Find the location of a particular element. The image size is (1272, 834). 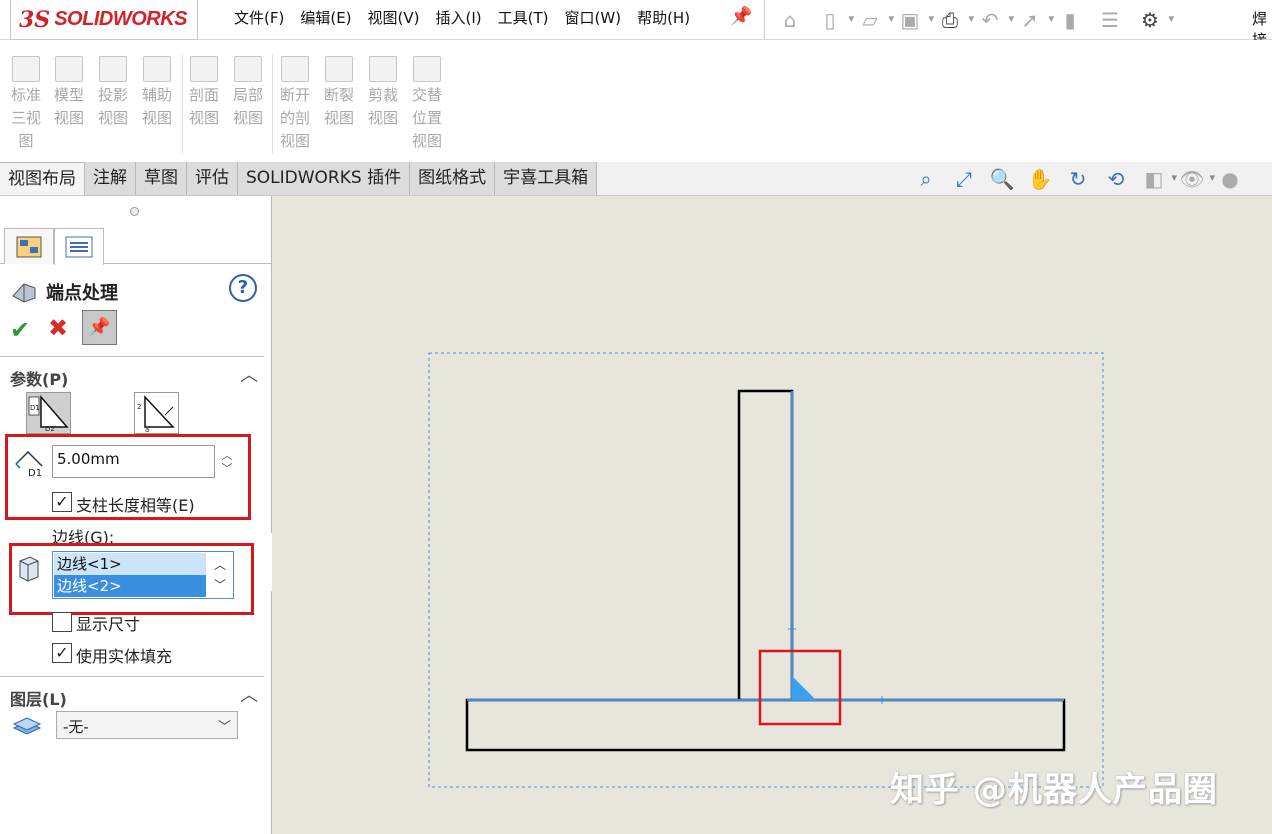

section-view-button: 剖面 视图 is located at coordinates (204, 93).